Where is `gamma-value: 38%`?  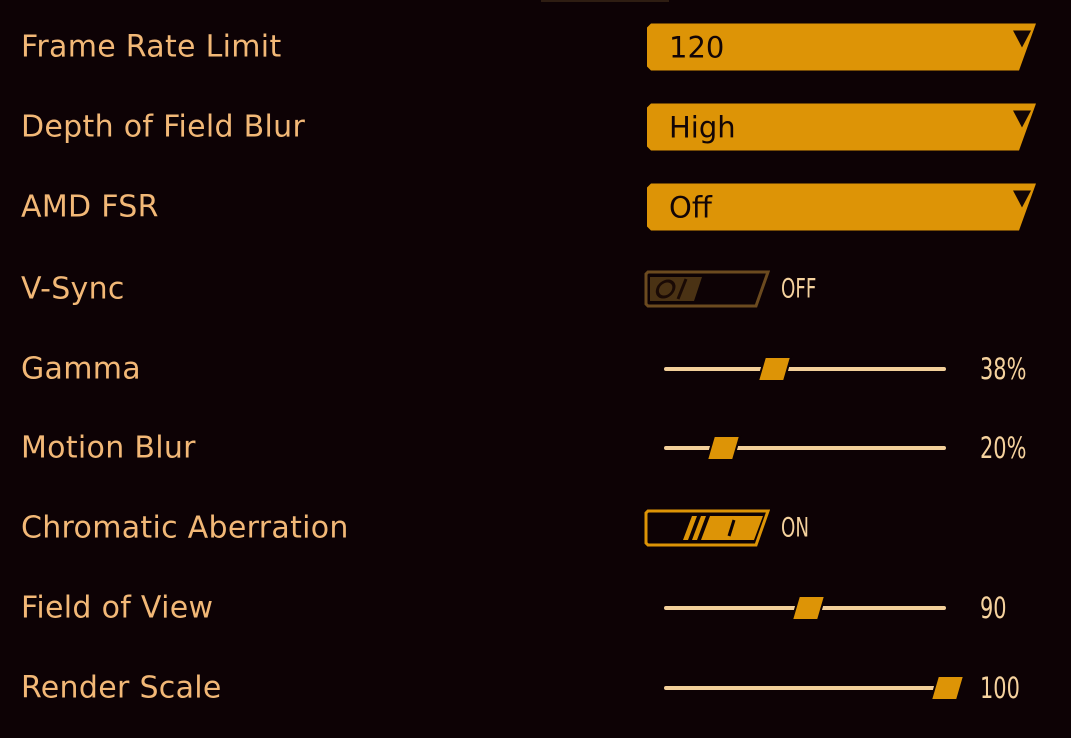
gamma-value: 38% is located at coordinates (1003, 369).